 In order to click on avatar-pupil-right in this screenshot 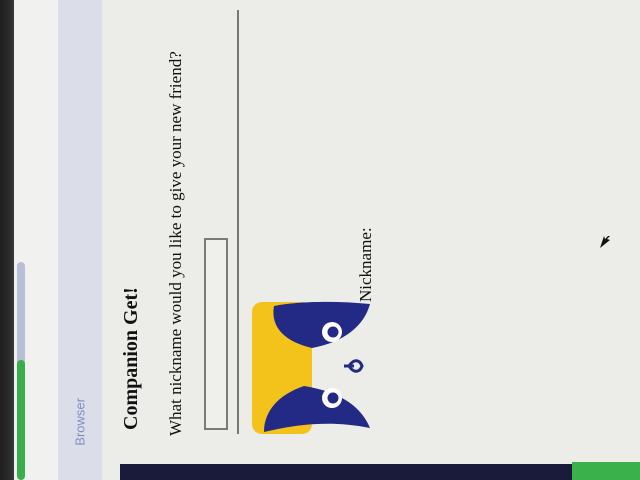, I will do `click(333, 332)`.